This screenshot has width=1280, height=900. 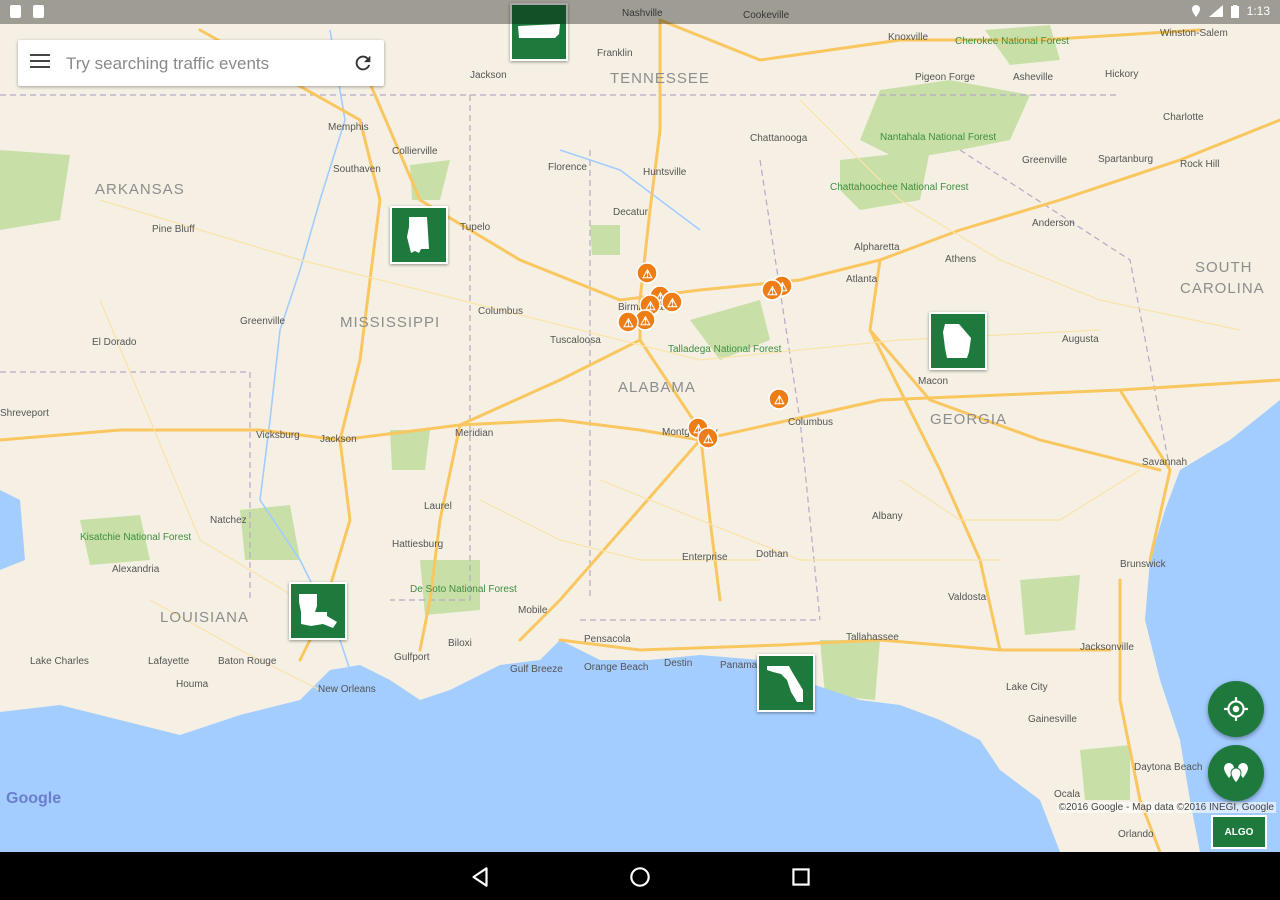 What do you see at coordinates (192, 684) in the screenshot?
I see `city-label: Houma` at bounding box center [192, 684].